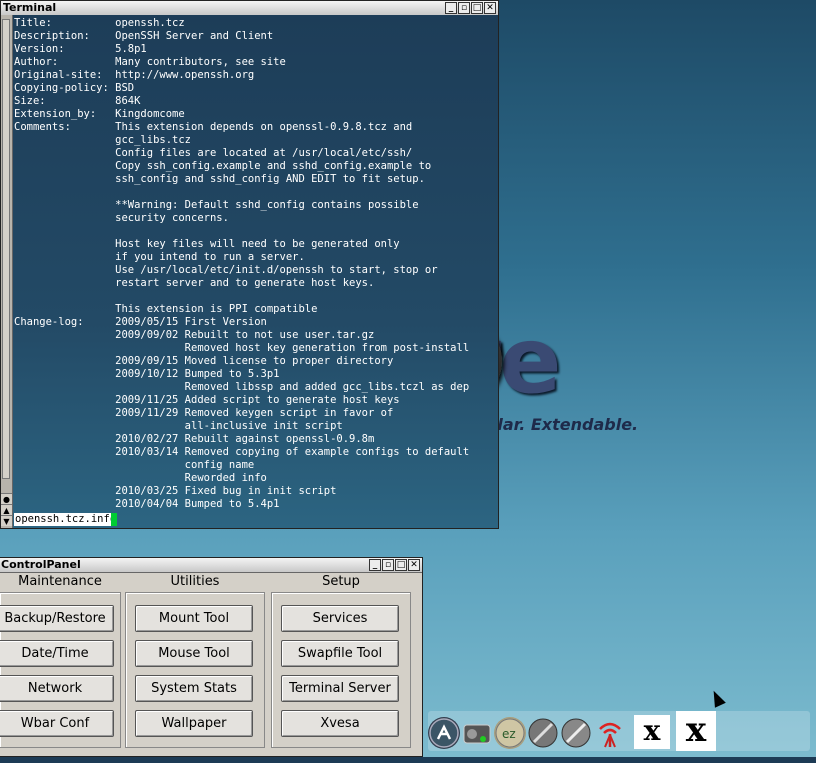  I want to click on column-setup: Setup, so click(341, 582).